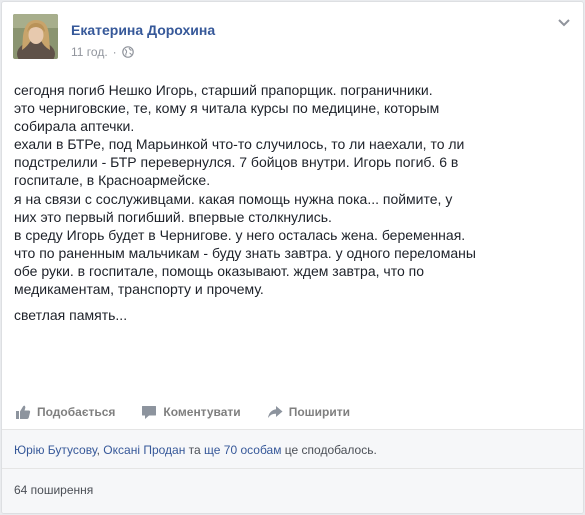 The width and height of the screenshot is (585, 515). I want to click on like-button: Подобається, so click(65, 412).